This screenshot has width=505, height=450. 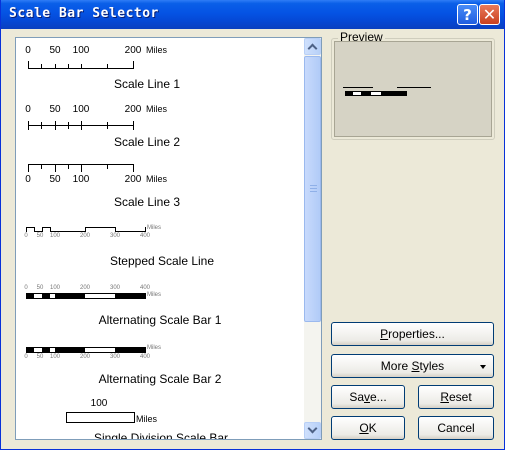 I want to click on title-bar: Scale Bar Selector ? ✕, so click(x=252, y=14).